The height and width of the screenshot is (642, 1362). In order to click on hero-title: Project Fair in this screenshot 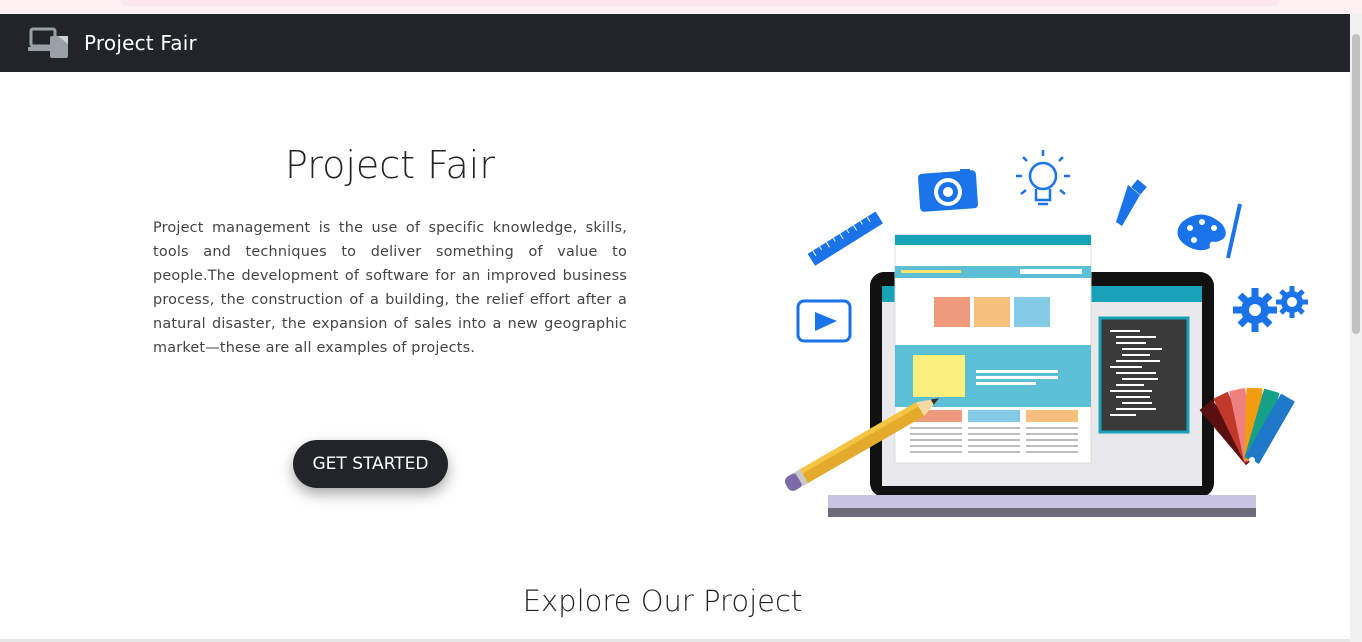, I will do `click(390, 165)`.